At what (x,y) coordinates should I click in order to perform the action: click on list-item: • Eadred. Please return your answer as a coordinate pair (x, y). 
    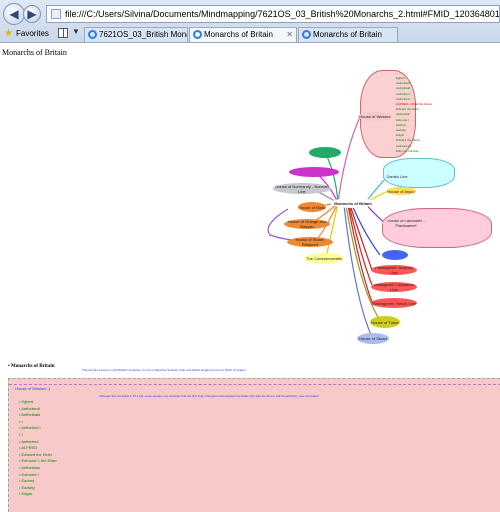
    Looking at the image, I should click on (27, 481).